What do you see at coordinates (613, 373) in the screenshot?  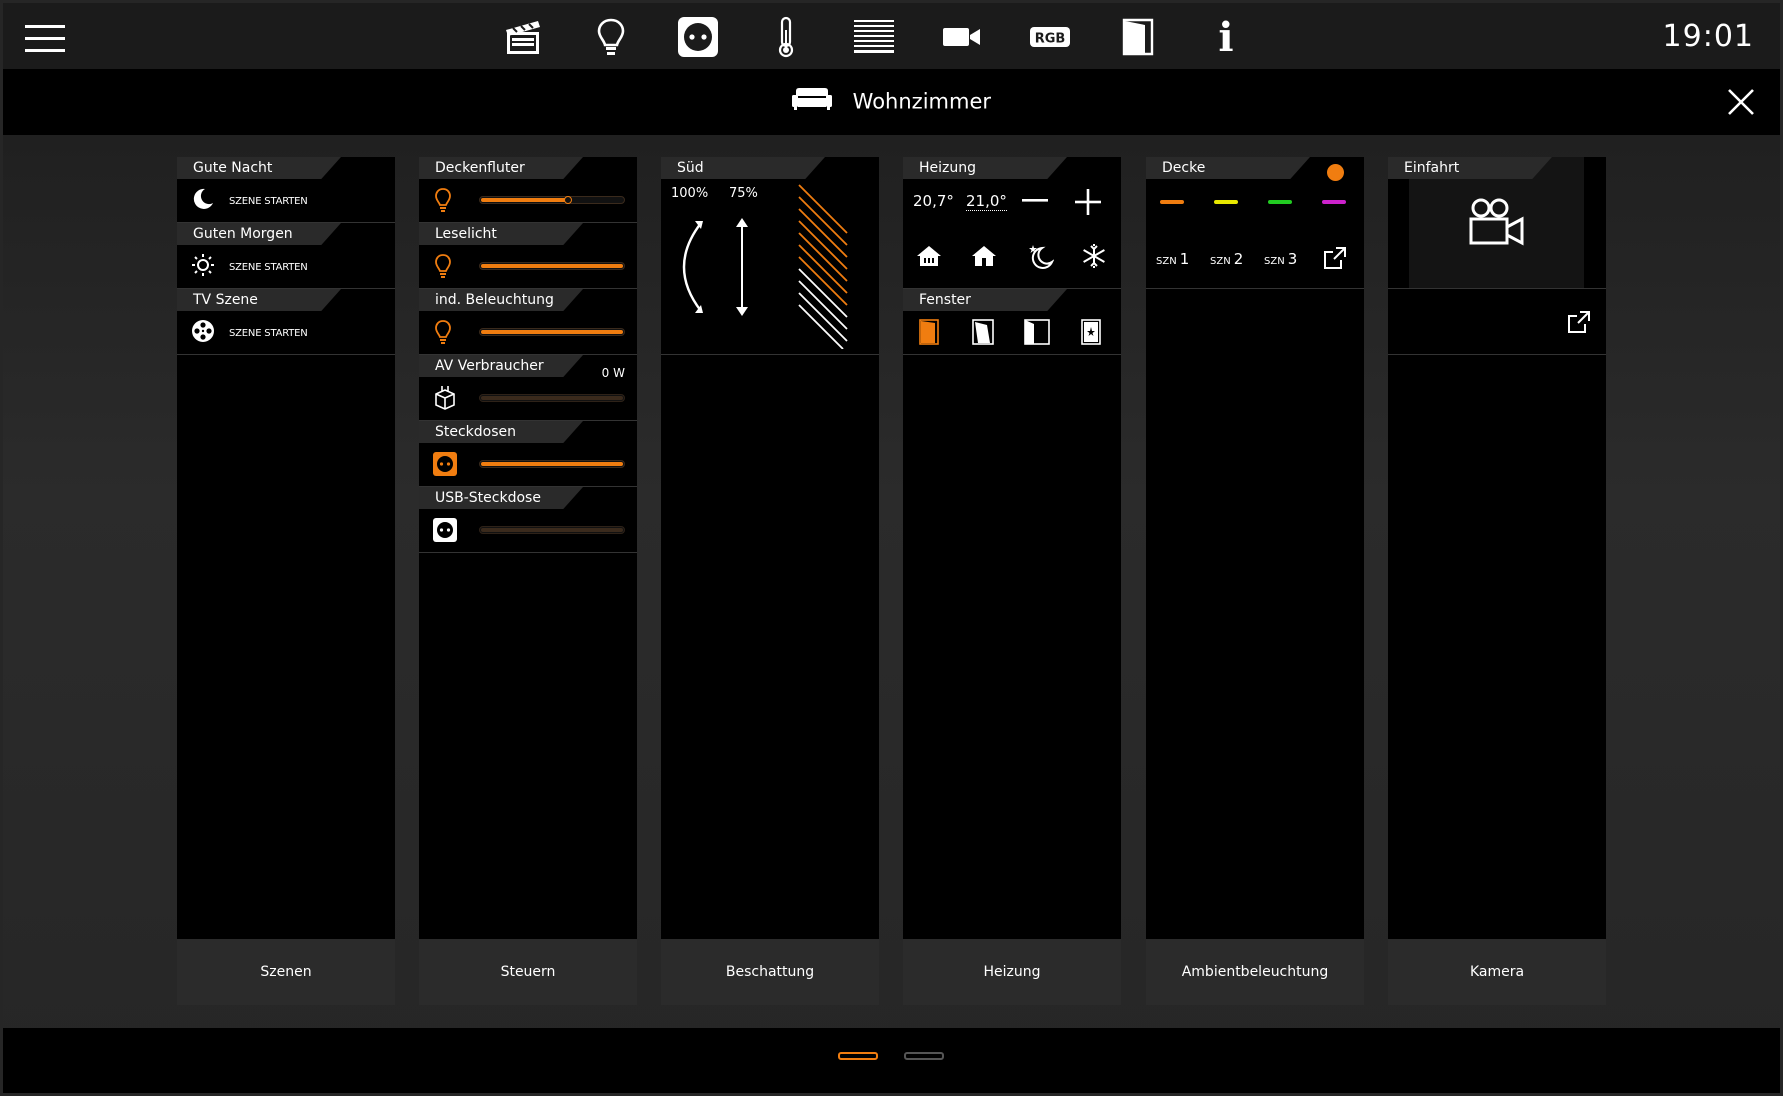 I see `power-reading: 0 W` at bounding box center [613, 373].